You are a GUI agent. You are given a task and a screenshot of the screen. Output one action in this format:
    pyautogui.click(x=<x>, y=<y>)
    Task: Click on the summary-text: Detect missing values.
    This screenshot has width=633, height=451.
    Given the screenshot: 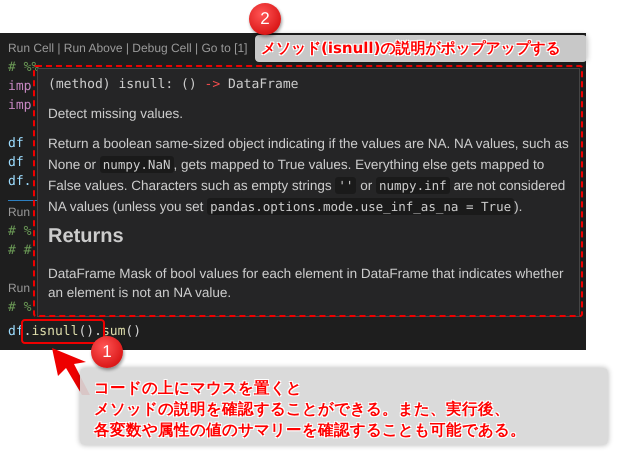 What is the action you would take?
    pyautogui.click(x=116, y=114)
    